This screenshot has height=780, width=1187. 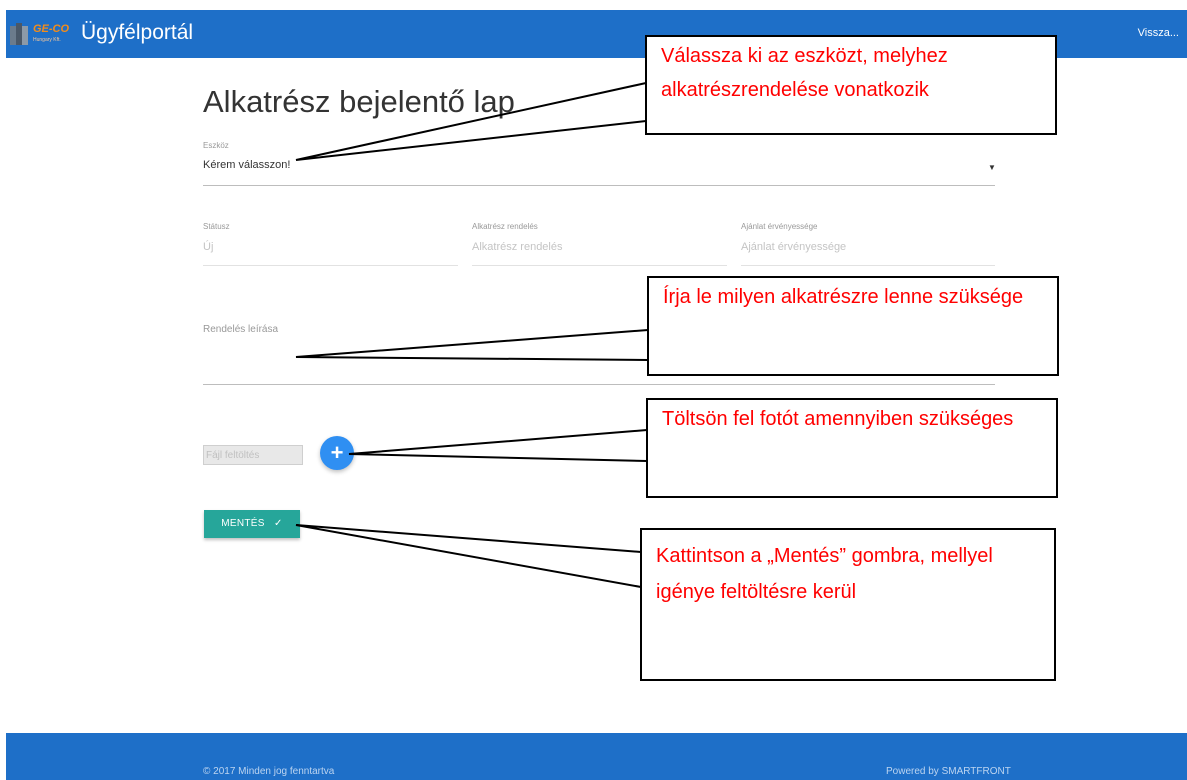 What do you see at coordinates (852, 448) in the screenshot?
I see `callout-upload: Töltsön fel fotót amennyiben szükséges` at bounding box center [852, 448].